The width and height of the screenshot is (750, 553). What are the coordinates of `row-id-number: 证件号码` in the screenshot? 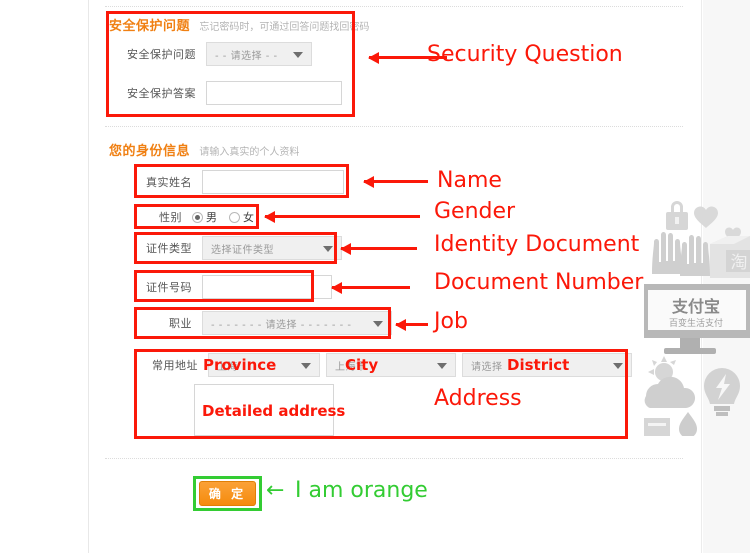 It's located at (236, 287).